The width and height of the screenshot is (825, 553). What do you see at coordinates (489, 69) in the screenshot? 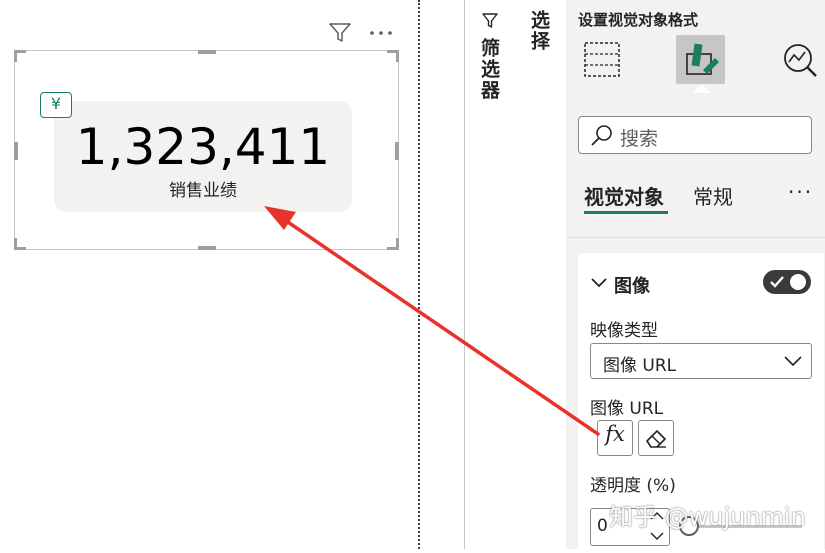
I see `filters-pane-title: 筛选器` at bounding box center [489, 69].